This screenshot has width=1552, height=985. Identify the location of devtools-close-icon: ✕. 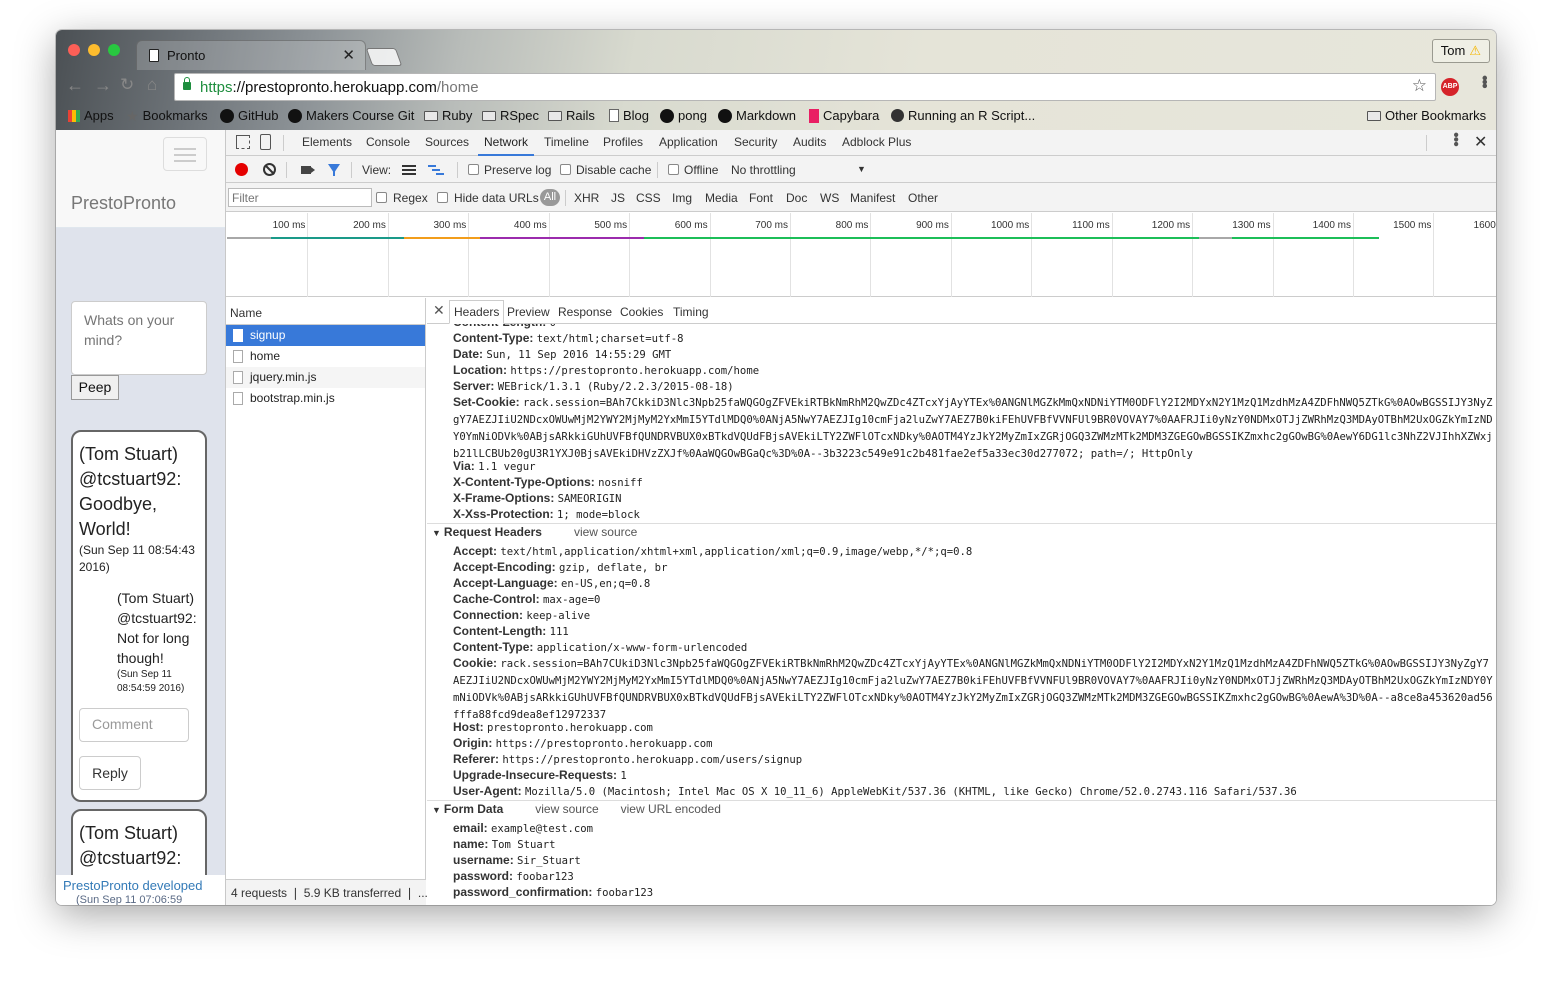
(1480, 142).